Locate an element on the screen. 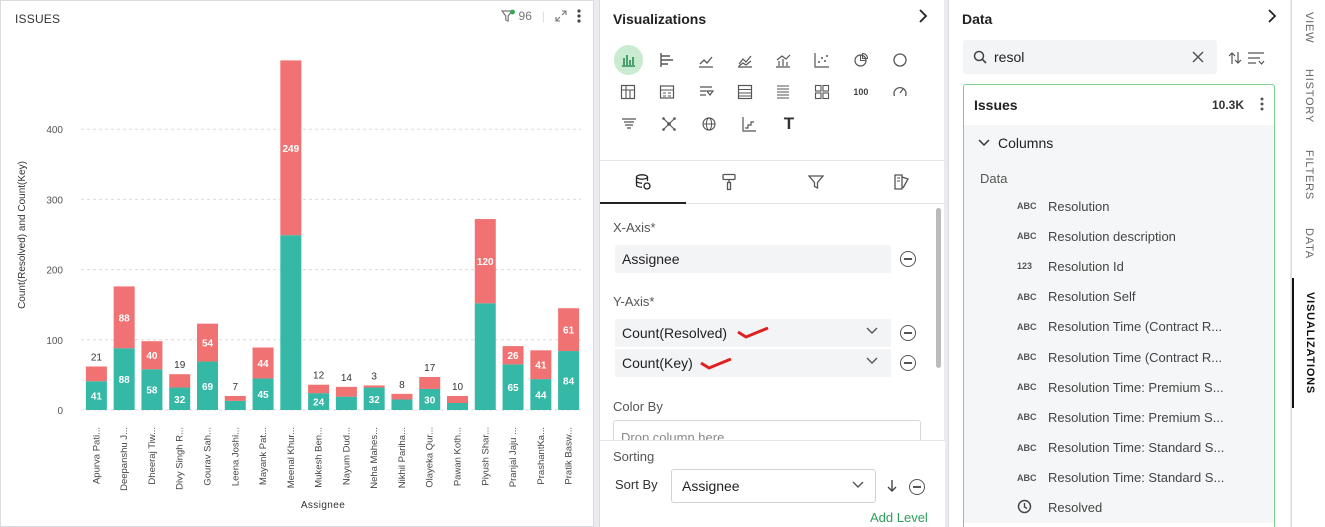 This screenshot has height=527, width=1325. y-axis-field-2: Count(Key) is located at coordinates (753, 363).